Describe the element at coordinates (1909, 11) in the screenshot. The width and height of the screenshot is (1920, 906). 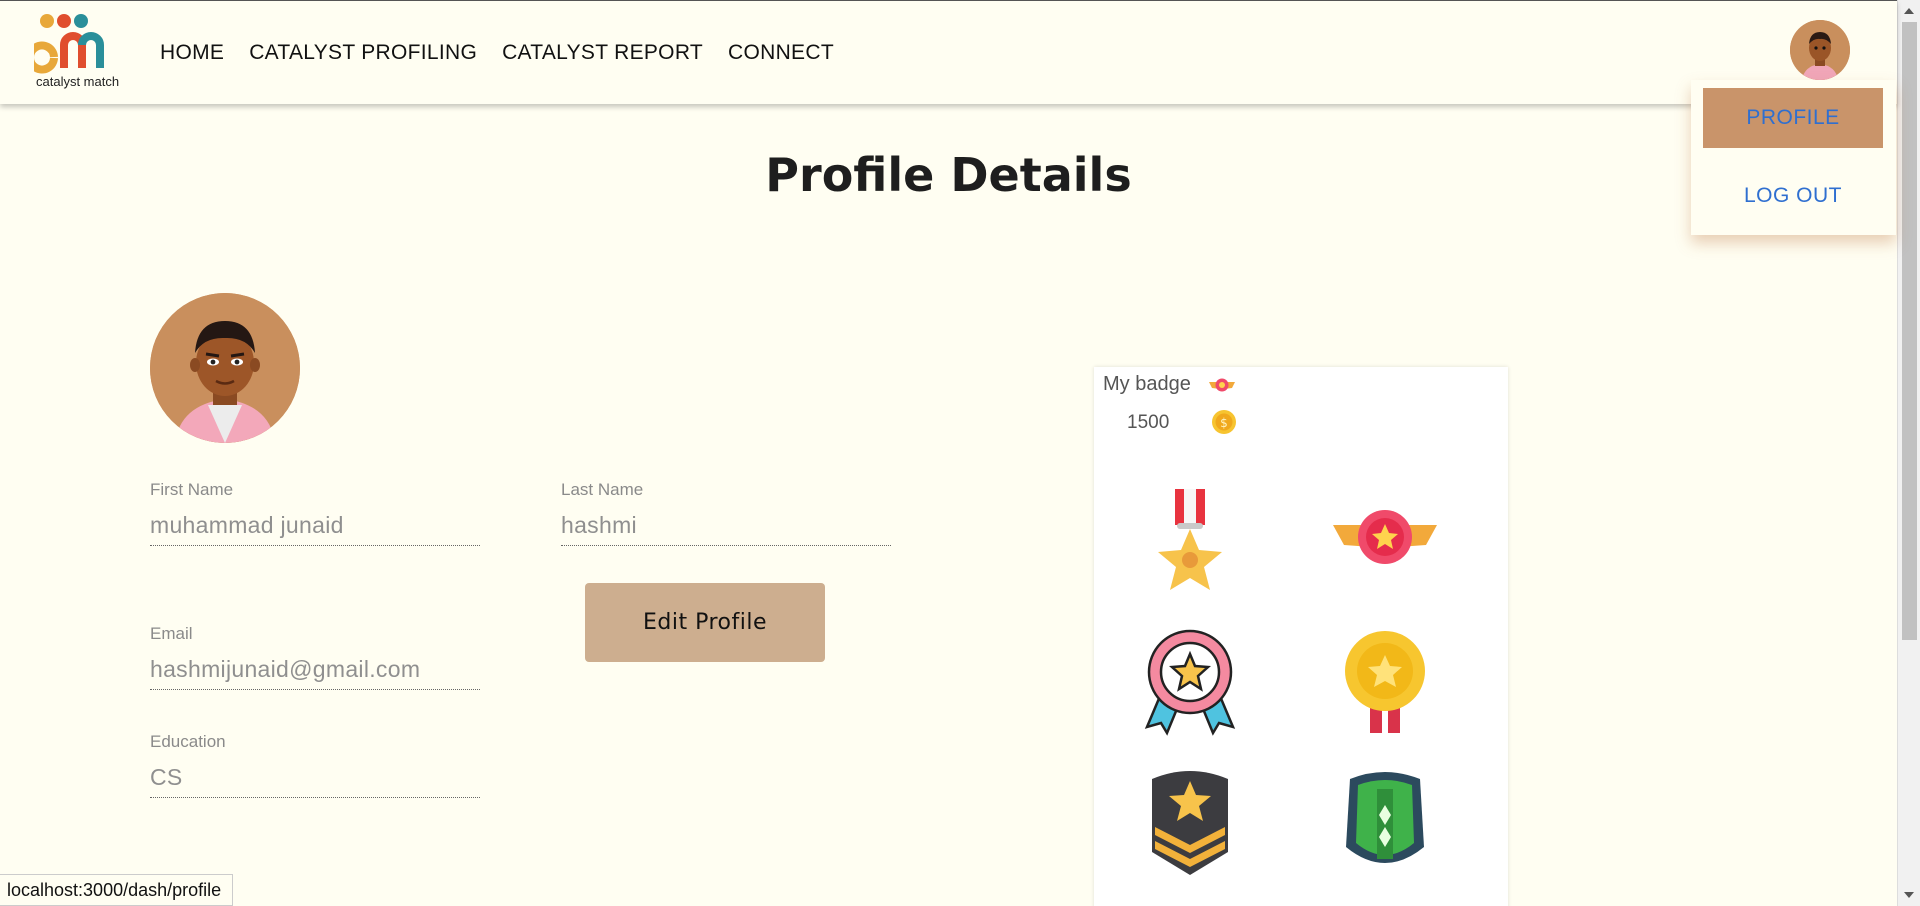
I see `scroll-up-arrow-icon` at that location.